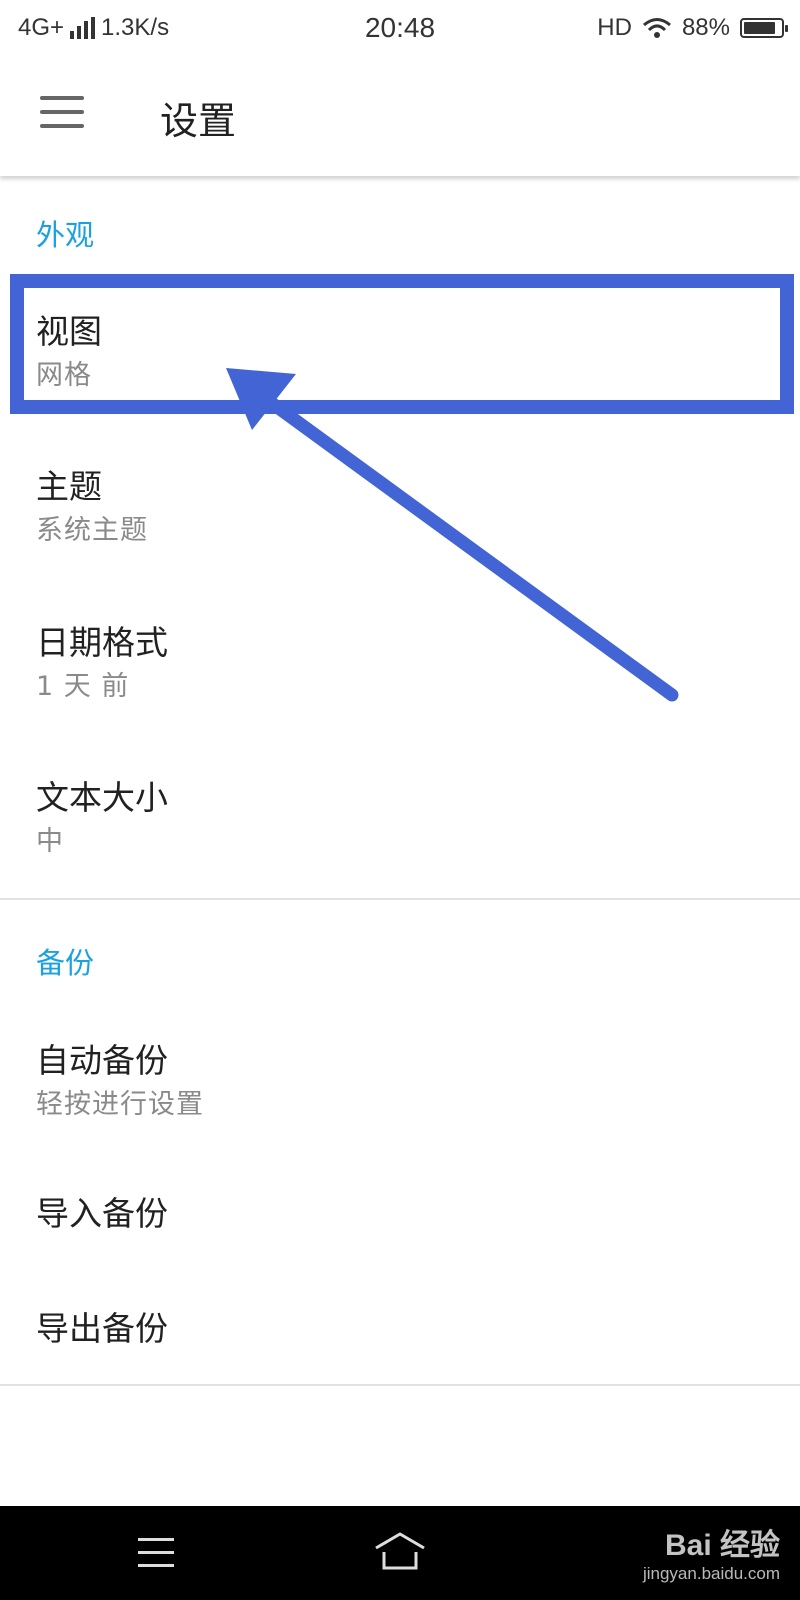 This screenshot has height=1600, width=800. I want to click on nav-home-icon, so click(400, 1553).